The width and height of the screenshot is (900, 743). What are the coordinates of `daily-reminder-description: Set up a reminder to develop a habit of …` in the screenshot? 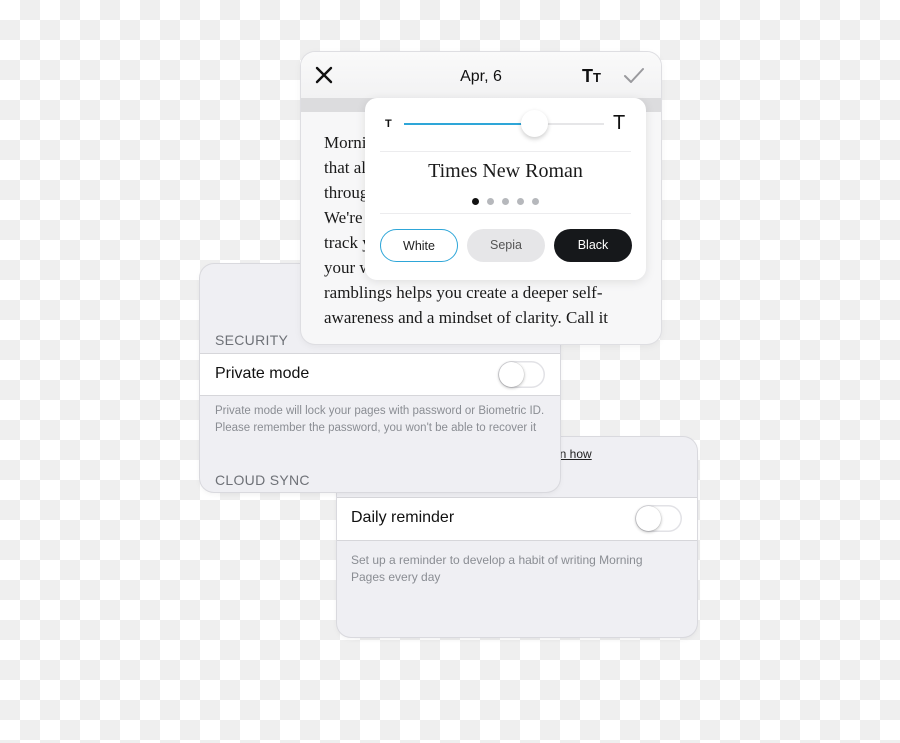 It's located at (497, 568).